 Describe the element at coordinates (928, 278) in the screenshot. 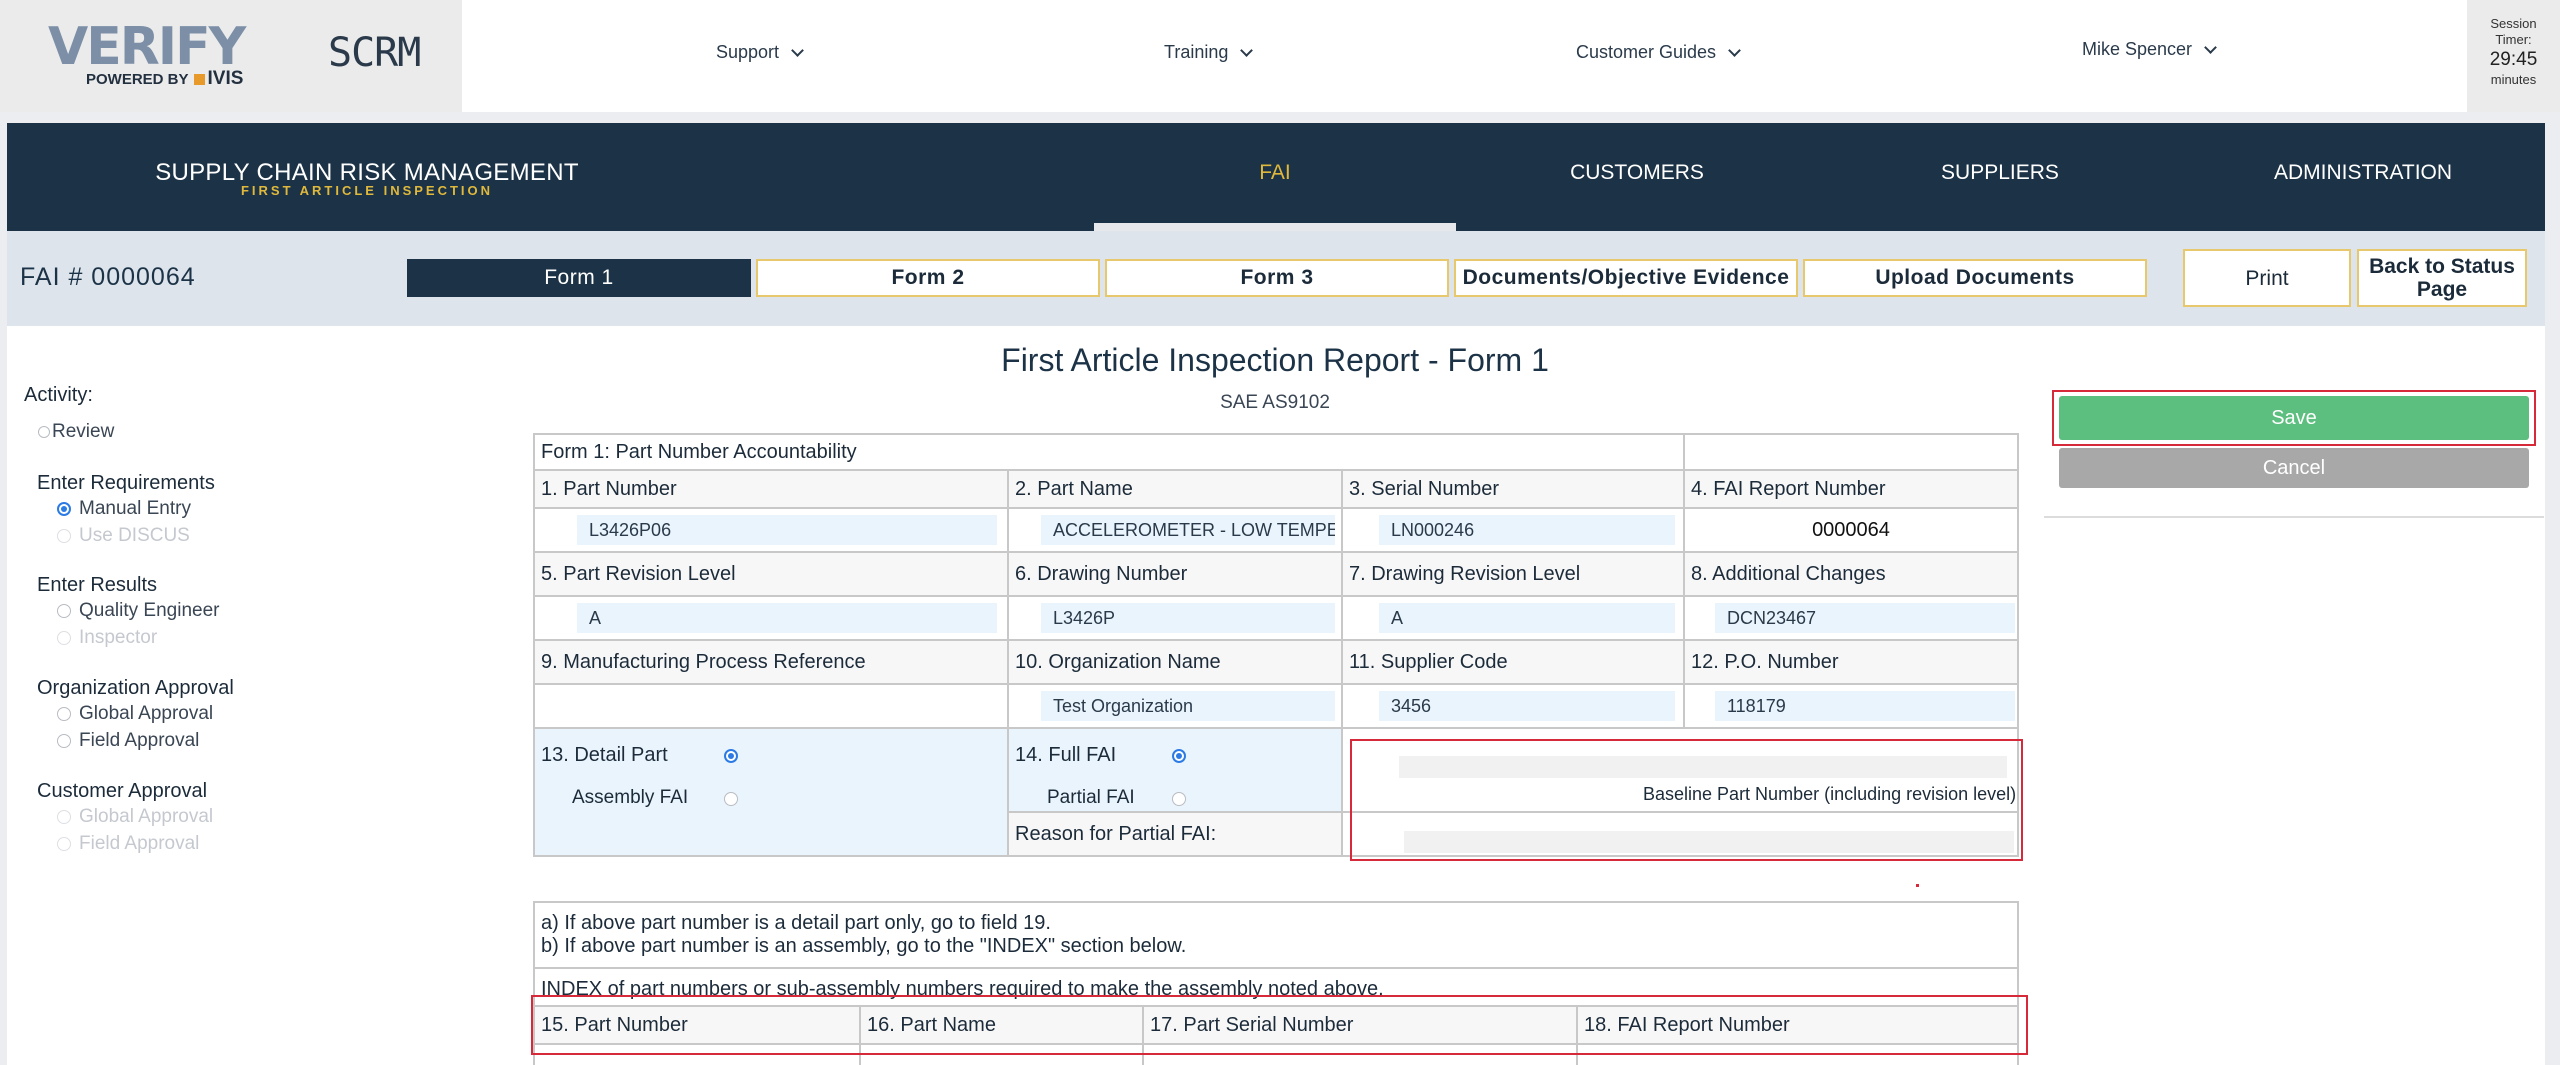

I see `tab-form-2: Form 2` at that location.